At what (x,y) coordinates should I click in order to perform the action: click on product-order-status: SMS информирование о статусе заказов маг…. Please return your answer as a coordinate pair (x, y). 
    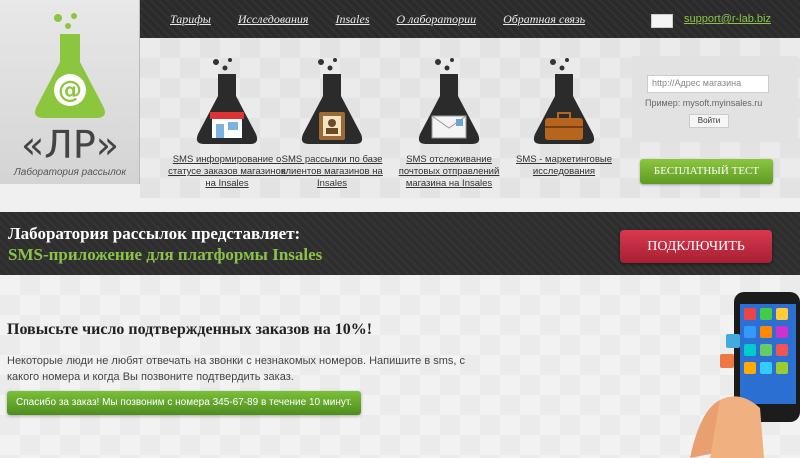
    Looking at the image, I should click on (227, 124).